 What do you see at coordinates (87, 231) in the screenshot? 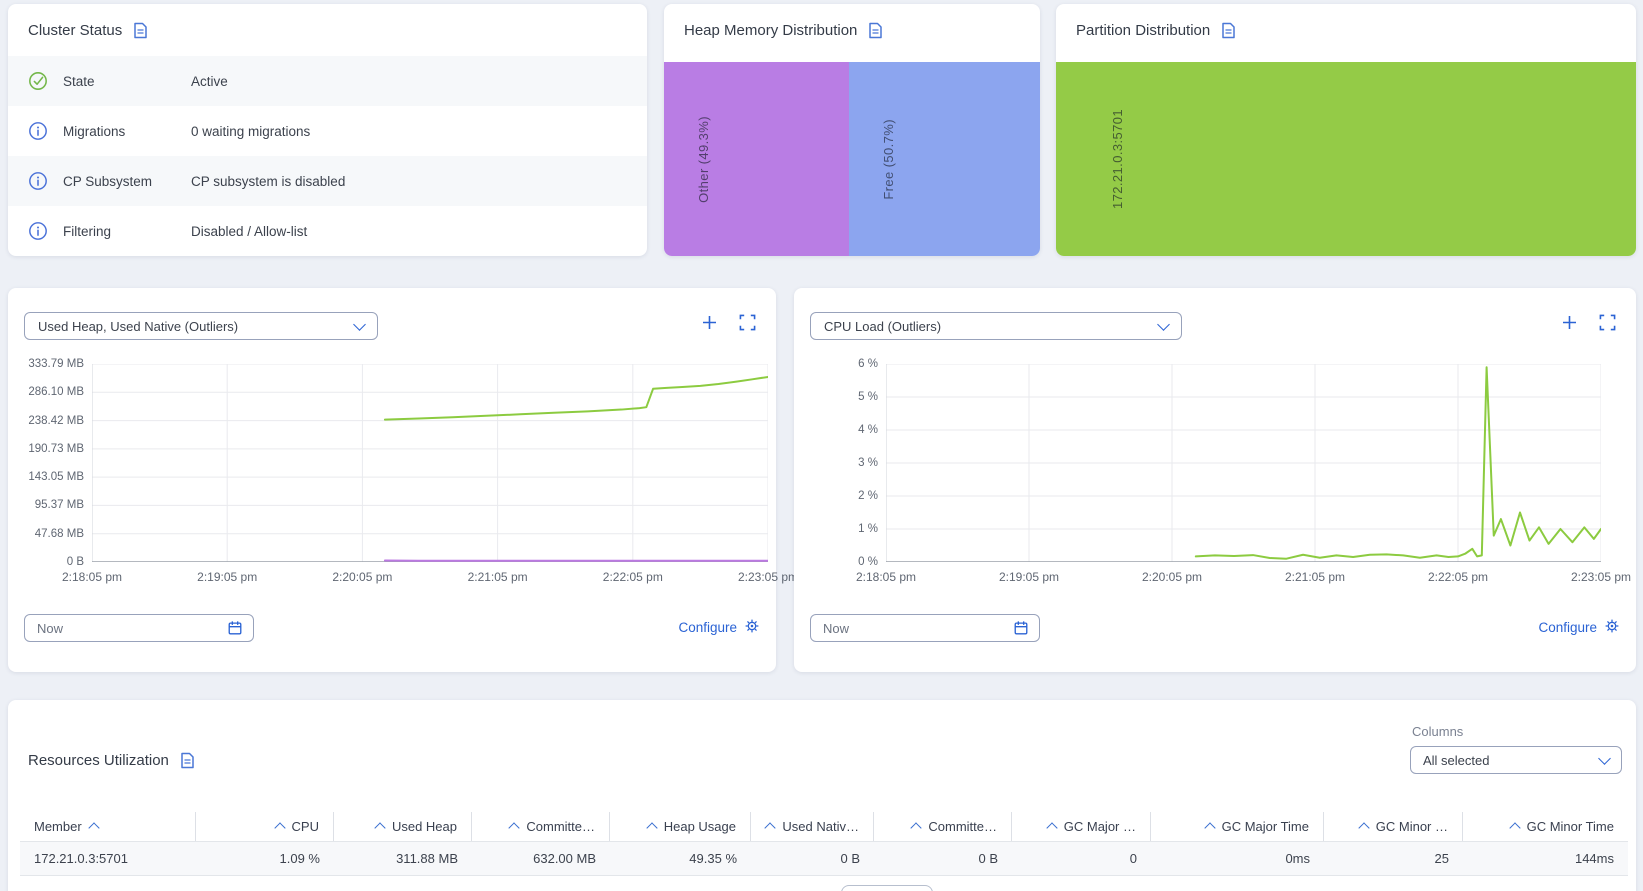
I see `status-label: Filtering` at bounding box center [87, 231].